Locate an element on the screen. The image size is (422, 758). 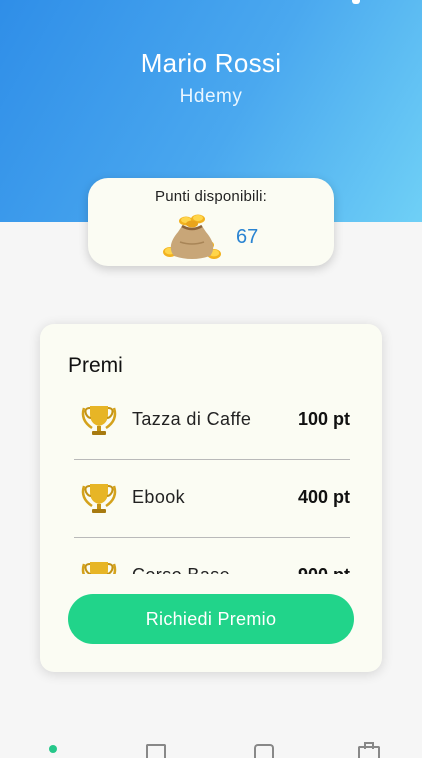
rewards-title: Premi is located at coordinates (95, 365).